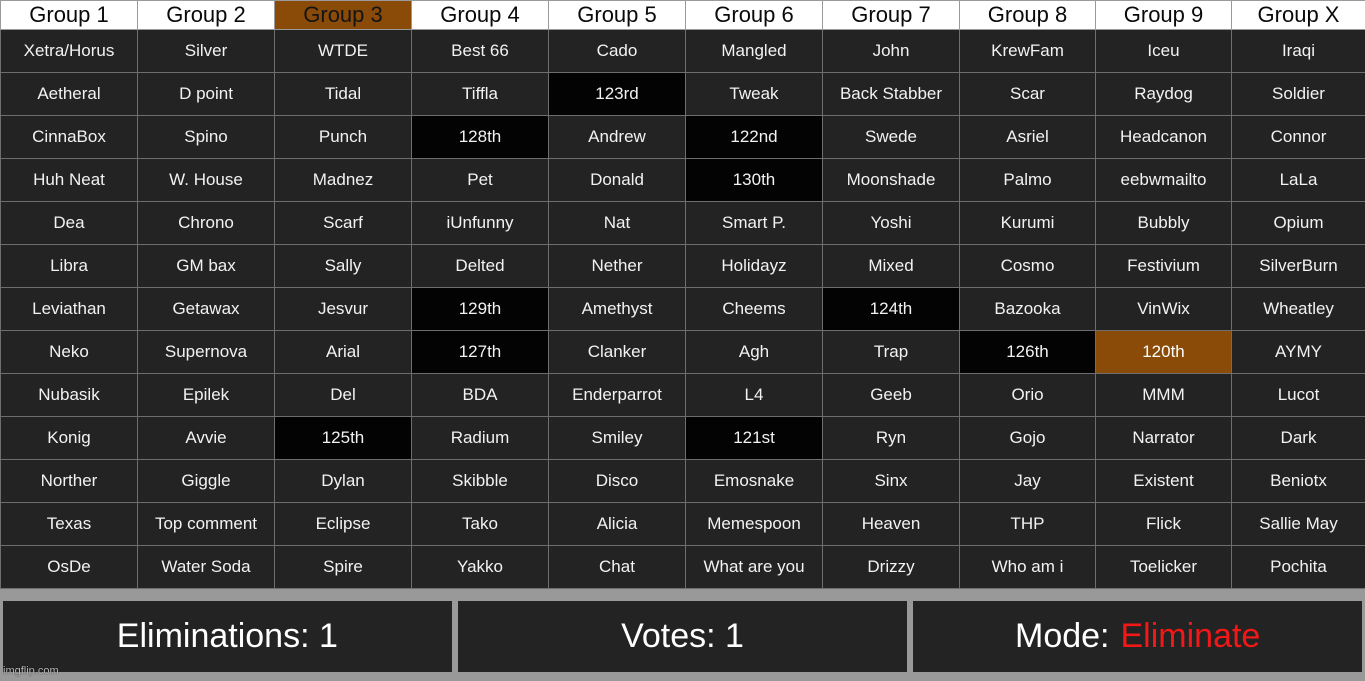 The image size is (1365, 681). What do you see at coordinates (617, 395) in the screenshot?
I see `entry-cell: Enderparrot` at bounding box center [617, 395].